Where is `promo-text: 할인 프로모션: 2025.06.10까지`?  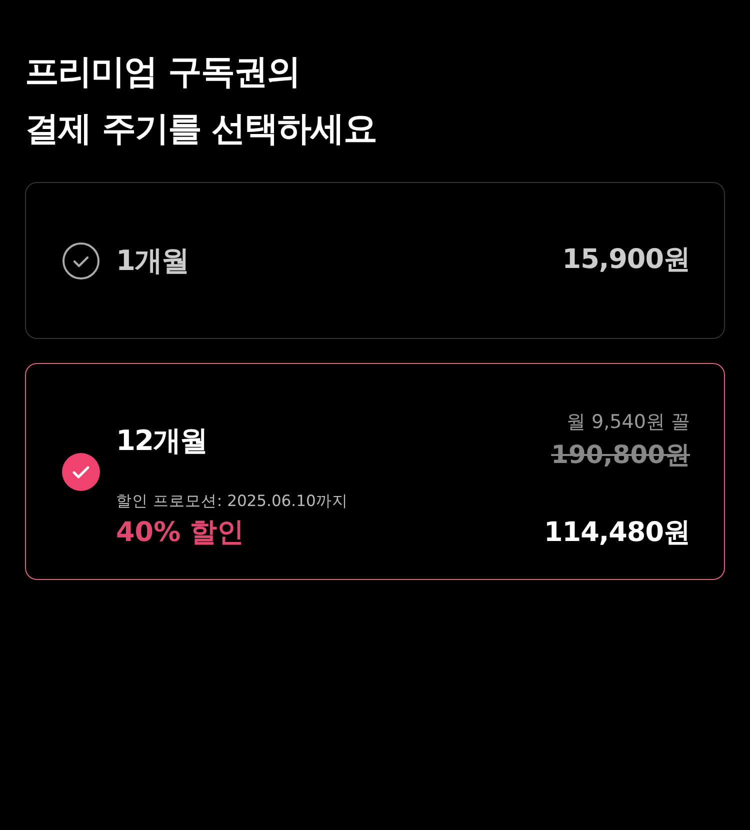
promo-text: 할인 프로모션: 2025.06.10까지 is located at coordinates (232, 501).